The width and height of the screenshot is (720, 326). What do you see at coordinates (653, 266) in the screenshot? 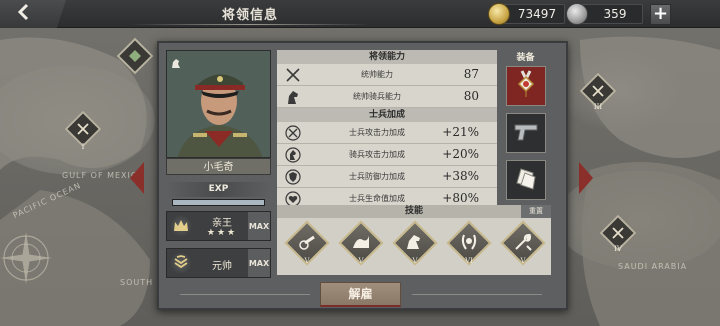
I see `map-label-saudi: SAUDI ARABIA` at bounding box center [653, 266].